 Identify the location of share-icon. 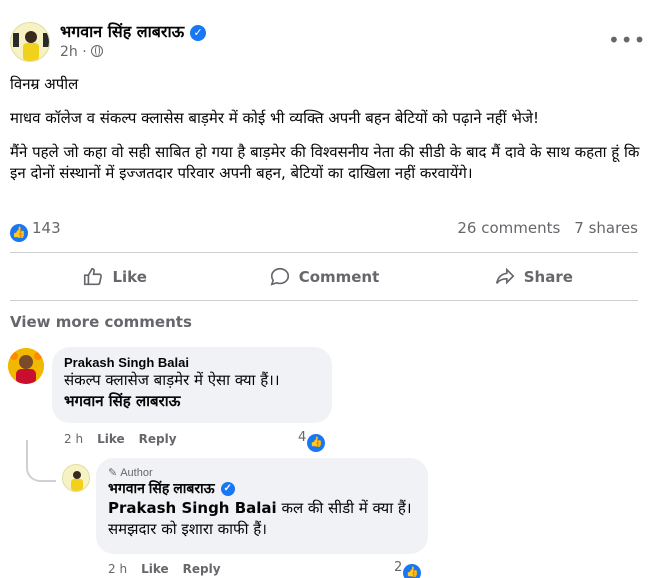
(505, 276).